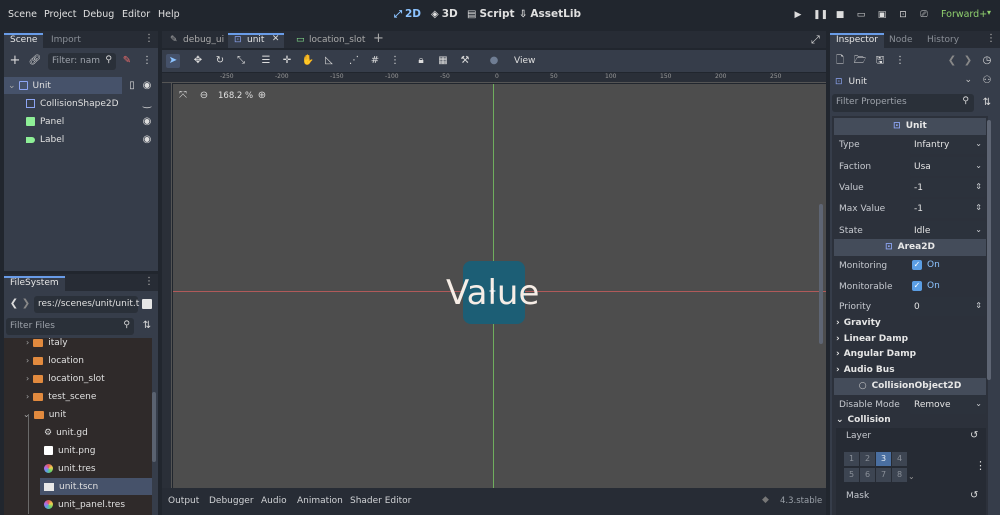 Image resolution: width=1000 pixels, height=515 pixels. What do you see at coordinates (262, 96) in the screenshot?
I see `zoom-in-icon: ⊕` at bounding box center [262, 96].